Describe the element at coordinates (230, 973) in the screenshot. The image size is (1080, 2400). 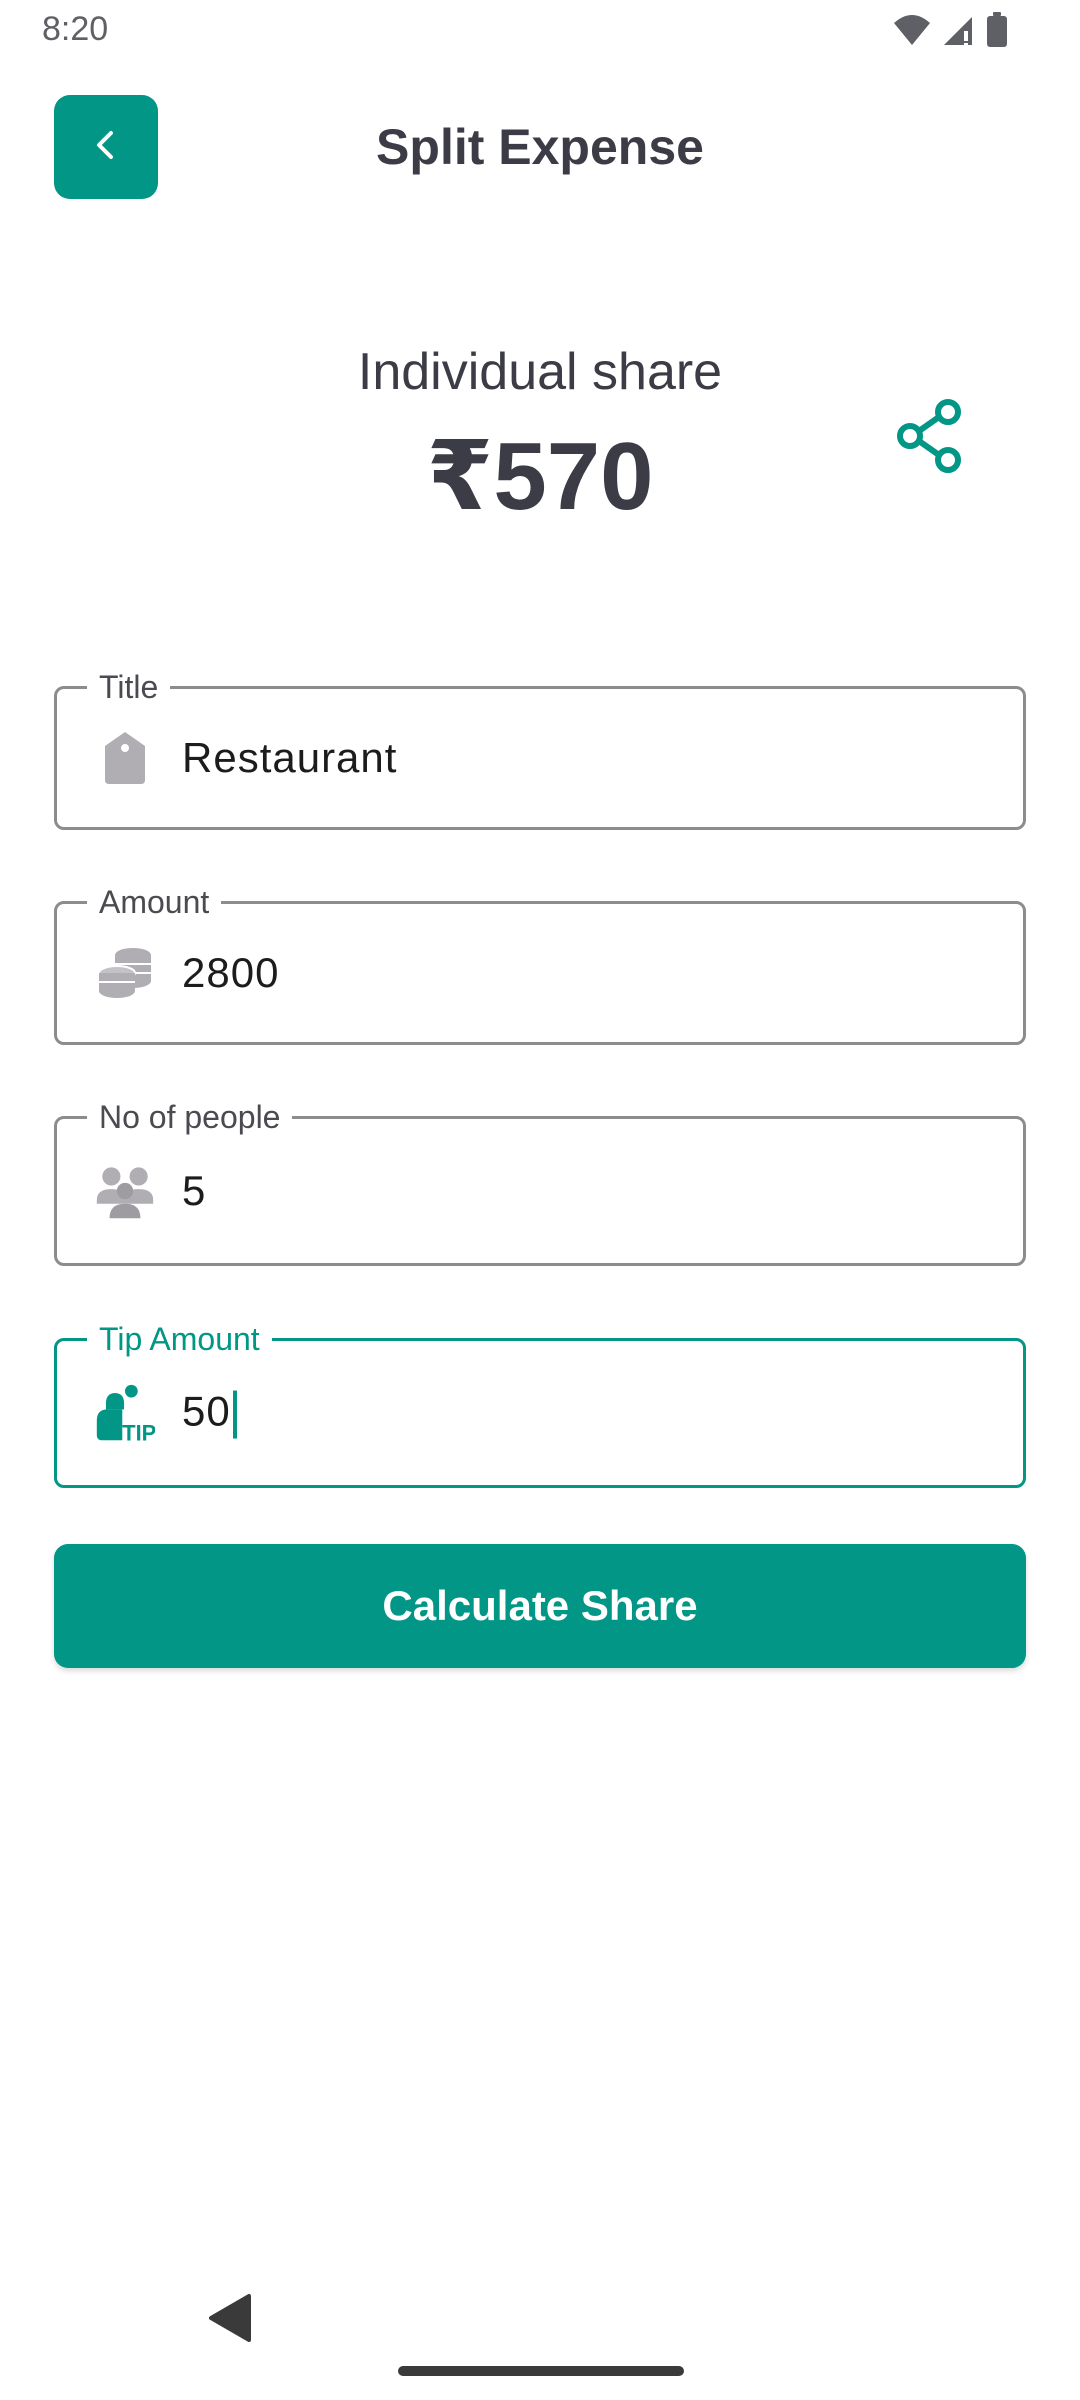
I see `amount-input: 2800` at that location.